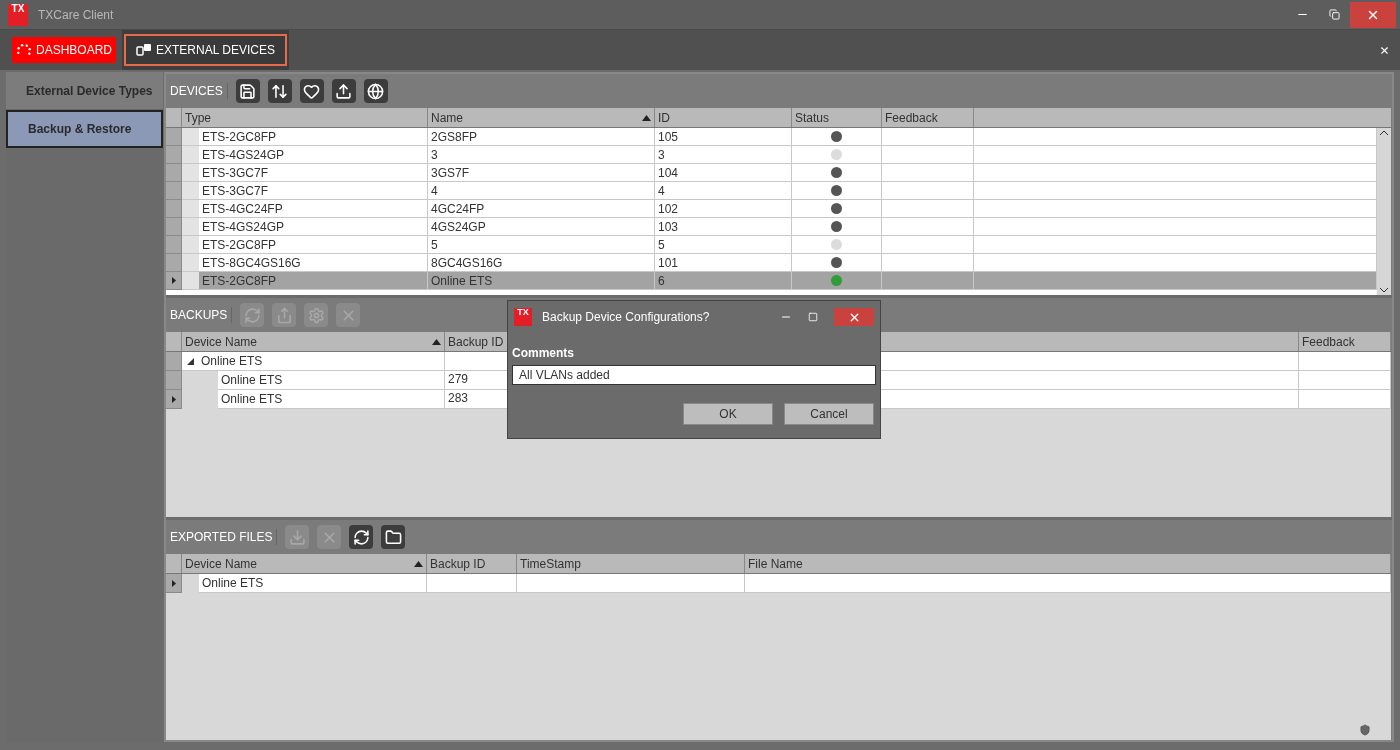 The height and width of the screenshot is (750, 1400). What do you see at coordinates (201, 315) in the screenshot?
I see `panel-title: BACKUPS` at bounding box center [201, 315].